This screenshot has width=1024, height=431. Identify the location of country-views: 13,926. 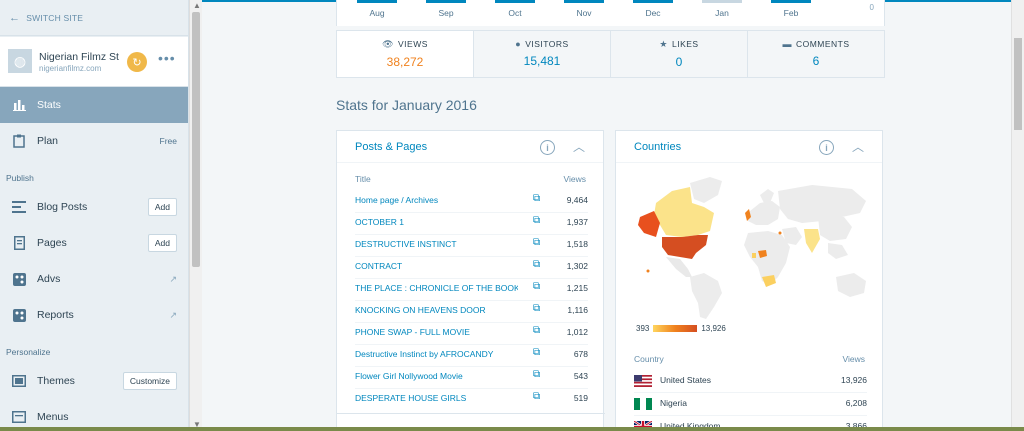
(854, 380).